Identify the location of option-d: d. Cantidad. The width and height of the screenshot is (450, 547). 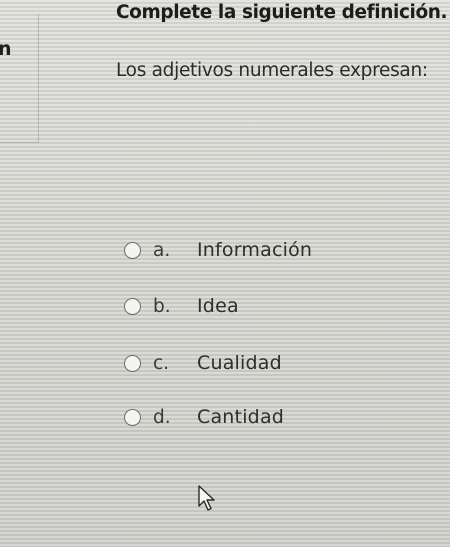
(204, 417).